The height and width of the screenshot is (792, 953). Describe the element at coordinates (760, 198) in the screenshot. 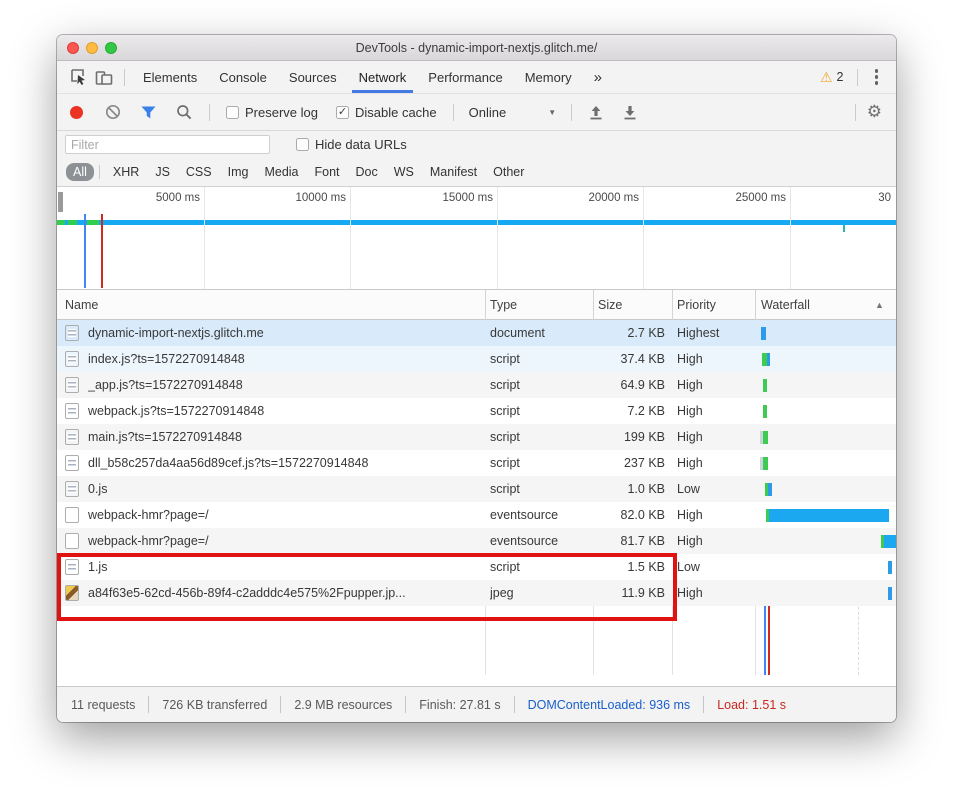

I see `timeline-tick-label: 25000 ms` at that location.